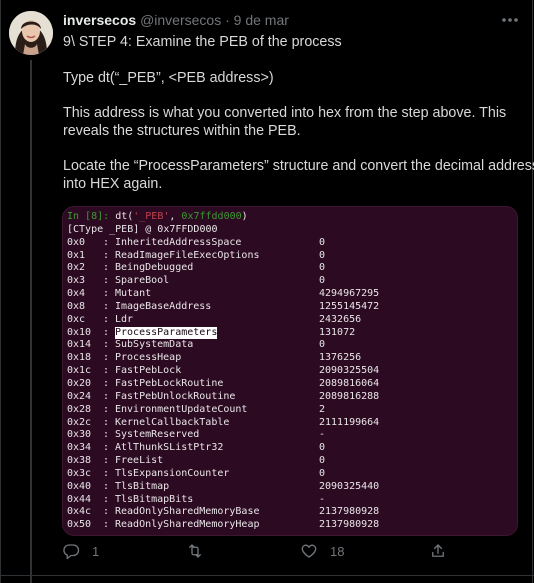  What do you see at coordinates (187, 512) in the screenshot?
I see `field-name: ReadOnlySharedMemoryBase` at bounding box center [187, 512].